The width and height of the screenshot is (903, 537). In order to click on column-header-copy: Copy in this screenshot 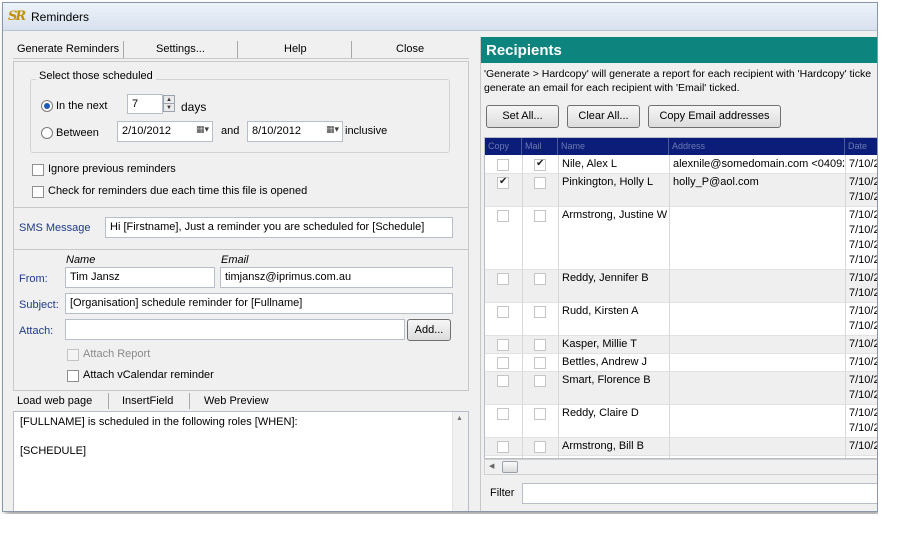, I will do `click(503, 146)`.